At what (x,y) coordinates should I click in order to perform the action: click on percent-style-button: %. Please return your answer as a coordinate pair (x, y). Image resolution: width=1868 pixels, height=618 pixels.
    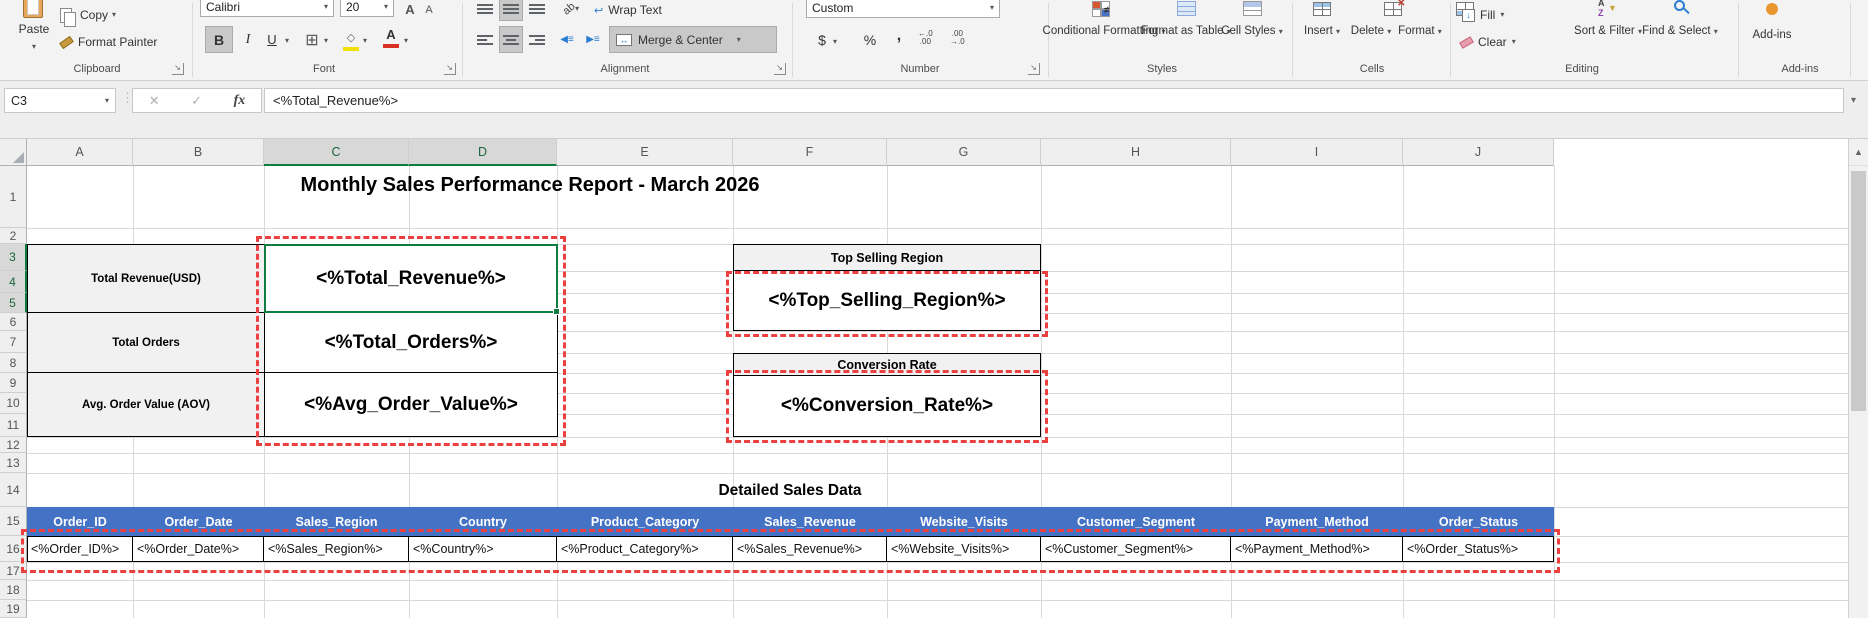
    Looking at the image, I should click on (870, 40).